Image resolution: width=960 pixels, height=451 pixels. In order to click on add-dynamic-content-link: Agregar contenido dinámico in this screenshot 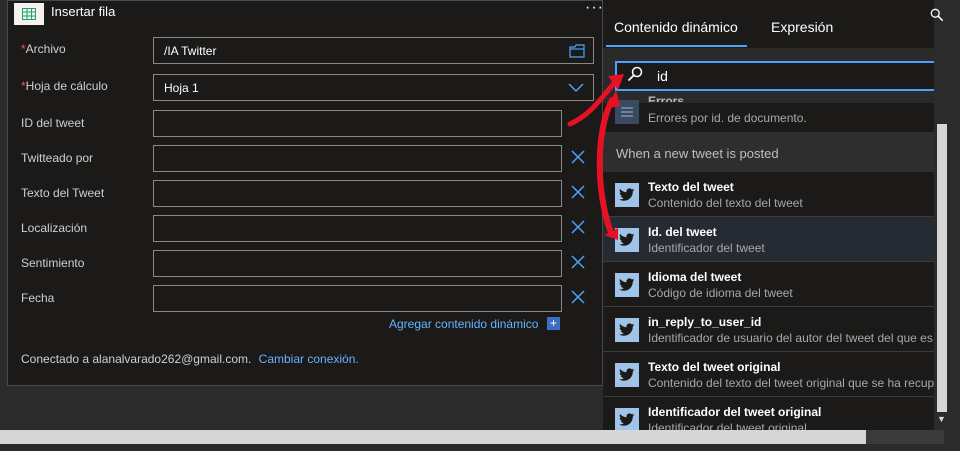, I will do `click(463, 324)`.